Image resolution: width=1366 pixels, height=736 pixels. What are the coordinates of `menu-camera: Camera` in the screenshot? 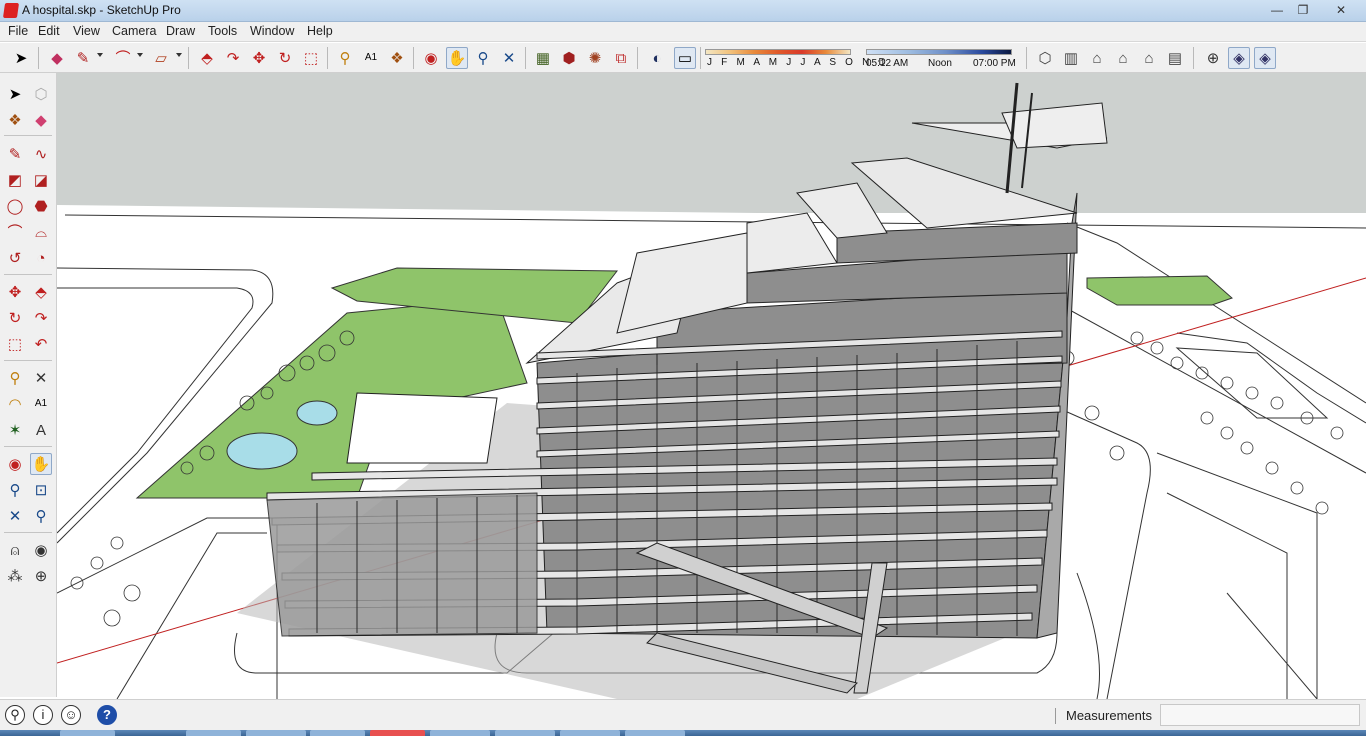 It's located at (134, 31).